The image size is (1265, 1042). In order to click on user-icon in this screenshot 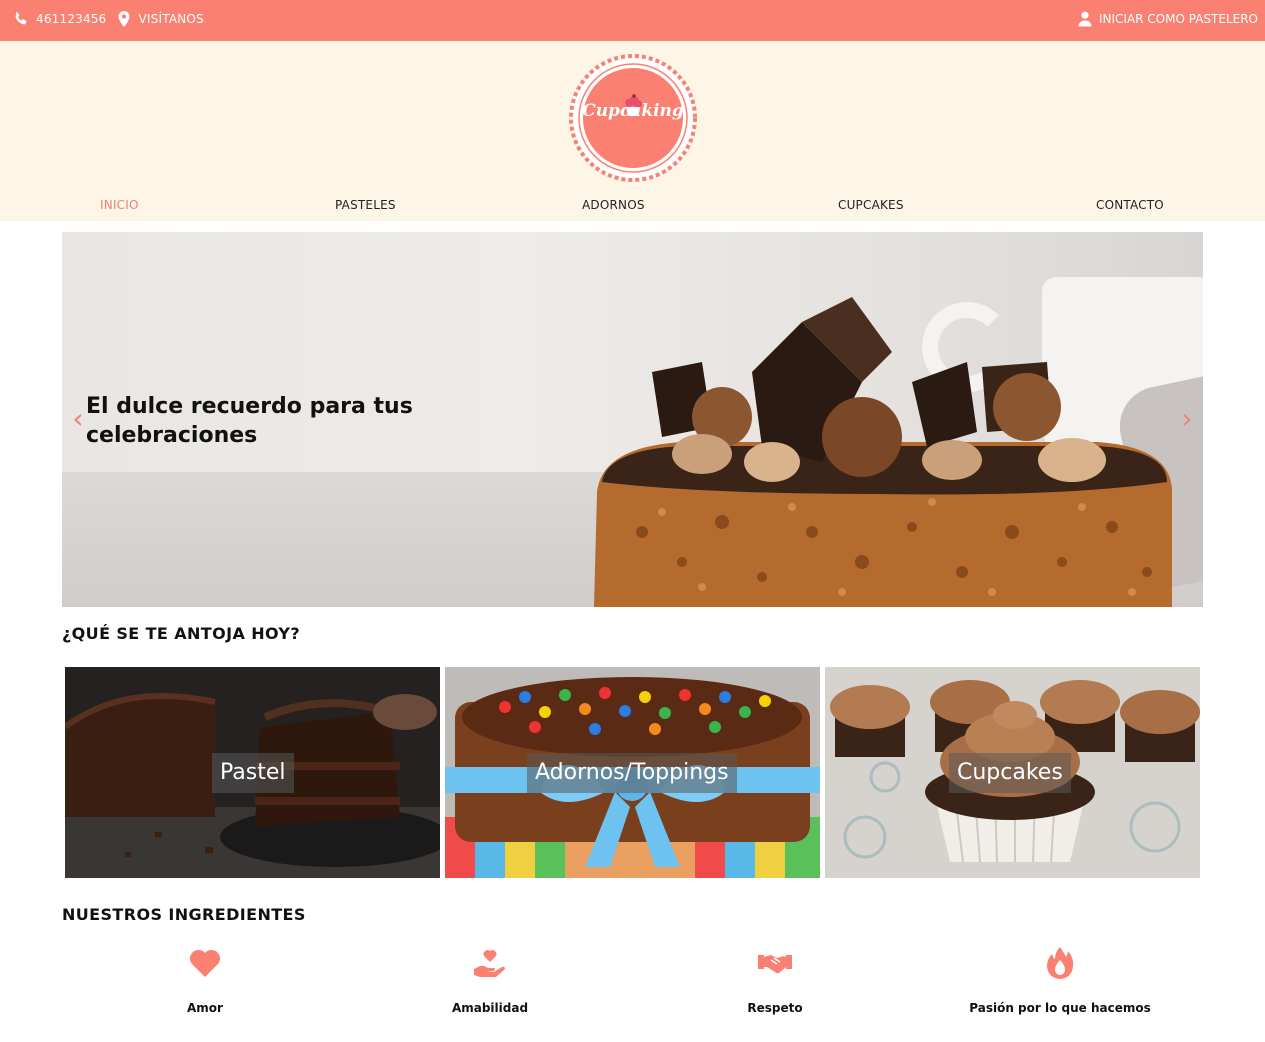, I will do `click(1085, 19)`.